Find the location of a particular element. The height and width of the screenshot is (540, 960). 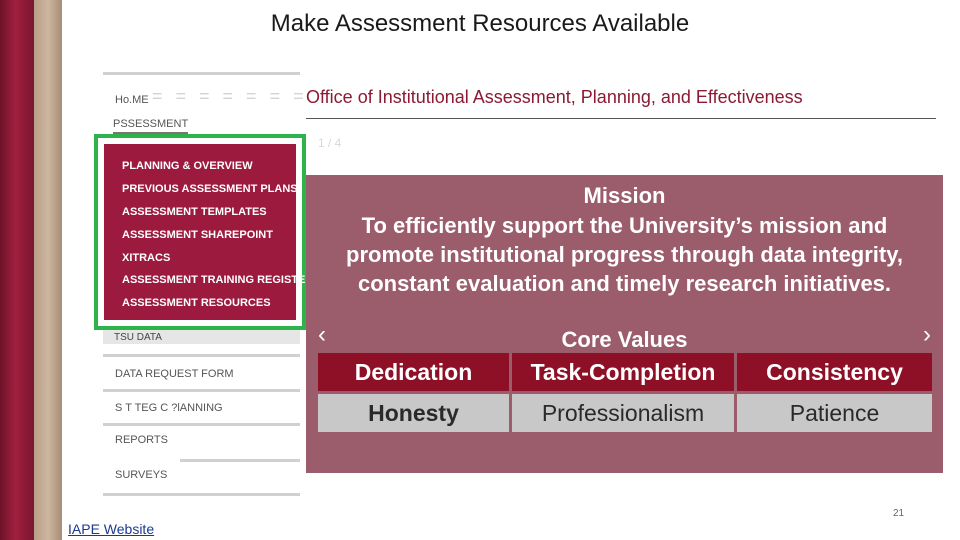

nav-top-divider is located at coordinates (201, 73).